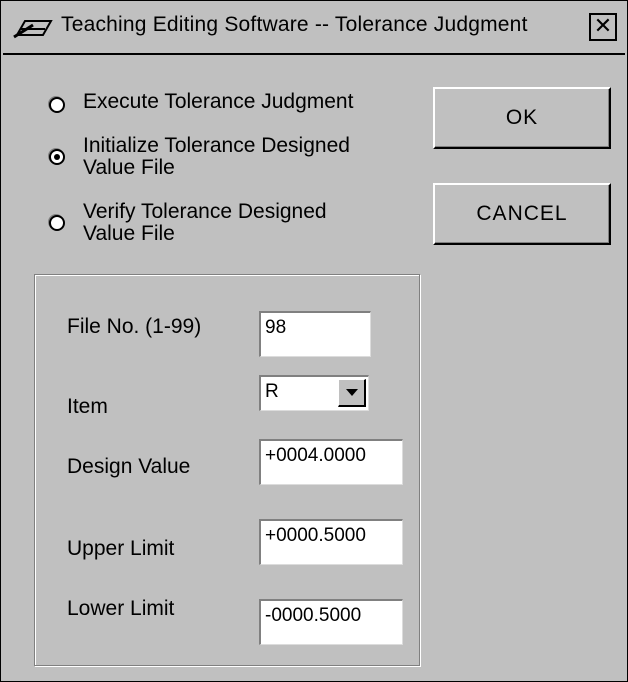 This screenshot has width=628, height=682. I want to click on lower-limit-input: -0000.5000, so click(331, 622).